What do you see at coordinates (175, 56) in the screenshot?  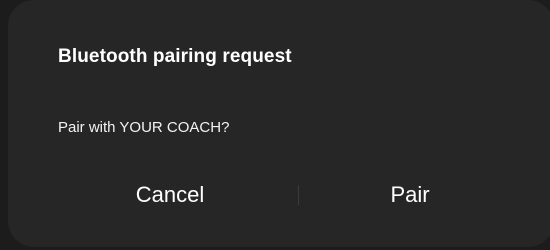 I see `dialog-title: Bluetooth pairing request` at bounding box center [175, 56].